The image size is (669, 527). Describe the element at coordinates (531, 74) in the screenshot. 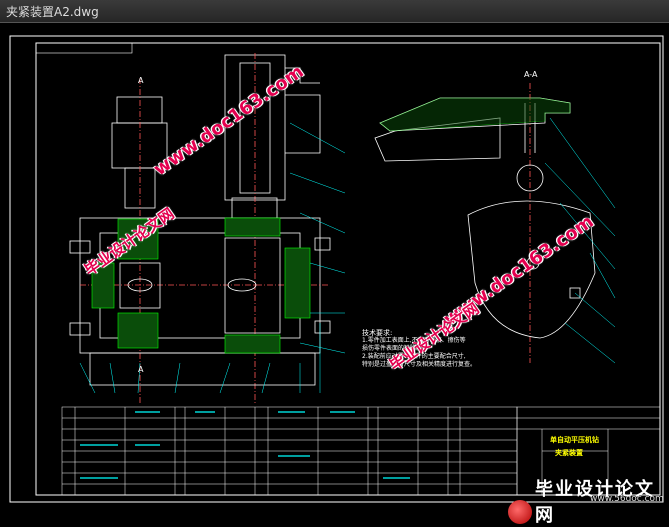

I see `section-label: A-A` at that location.